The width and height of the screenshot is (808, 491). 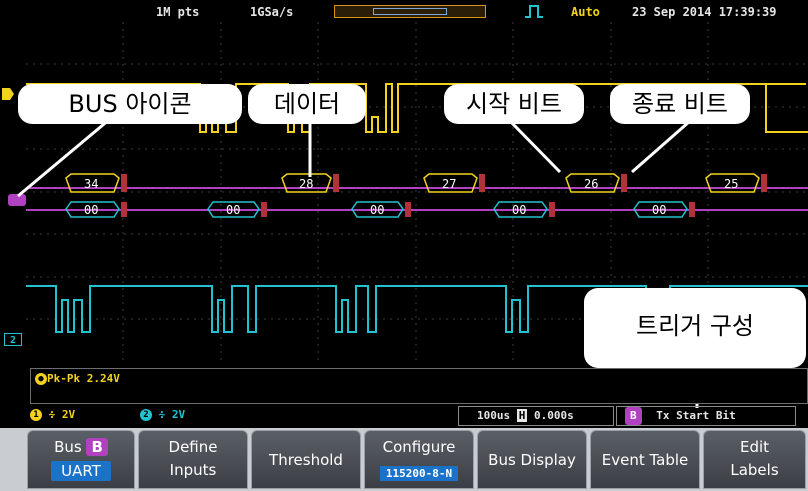 I want to click on timebase-status: 100us H 0.000s, so click(x=536, y=416).